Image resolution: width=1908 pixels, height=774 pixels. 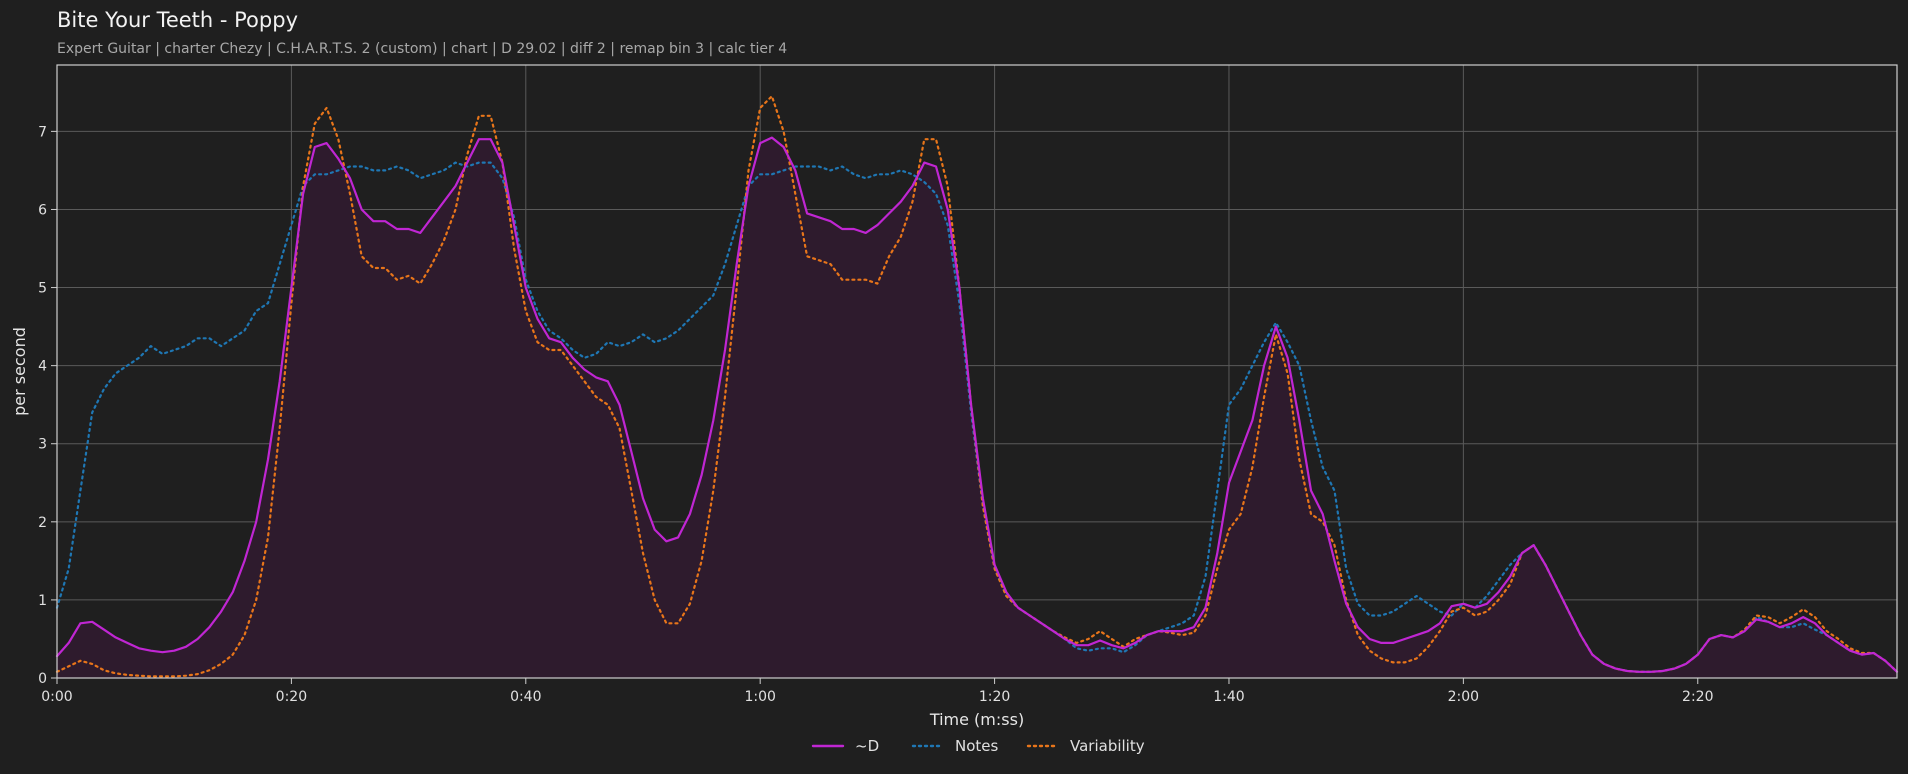 What do you see at coordinates (42, 445) in the screenshot?
I see `y-tick-label: 3` at bounding box center [42, 445].